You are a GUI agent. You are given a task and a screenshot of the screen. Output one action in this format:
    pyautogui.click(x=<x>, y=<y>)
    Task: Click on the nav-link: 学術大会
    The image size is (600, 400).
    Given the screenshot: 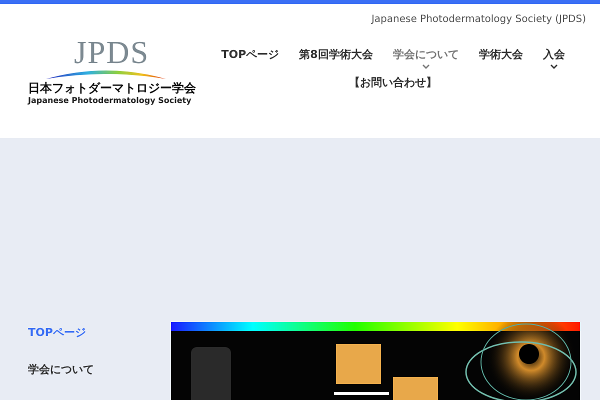 What is the action you would take?
    pyautogui.click(x=500, y=55)
    